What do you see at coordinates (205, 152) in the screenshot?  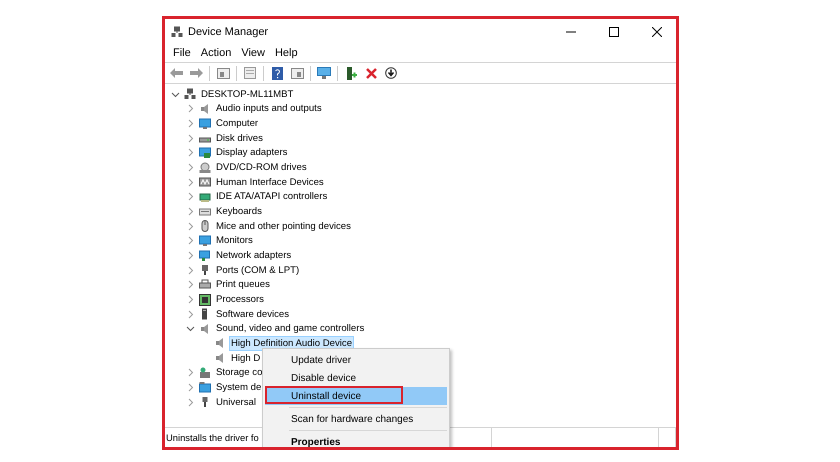 I see `display-icon` at bounding box center [205, 152].